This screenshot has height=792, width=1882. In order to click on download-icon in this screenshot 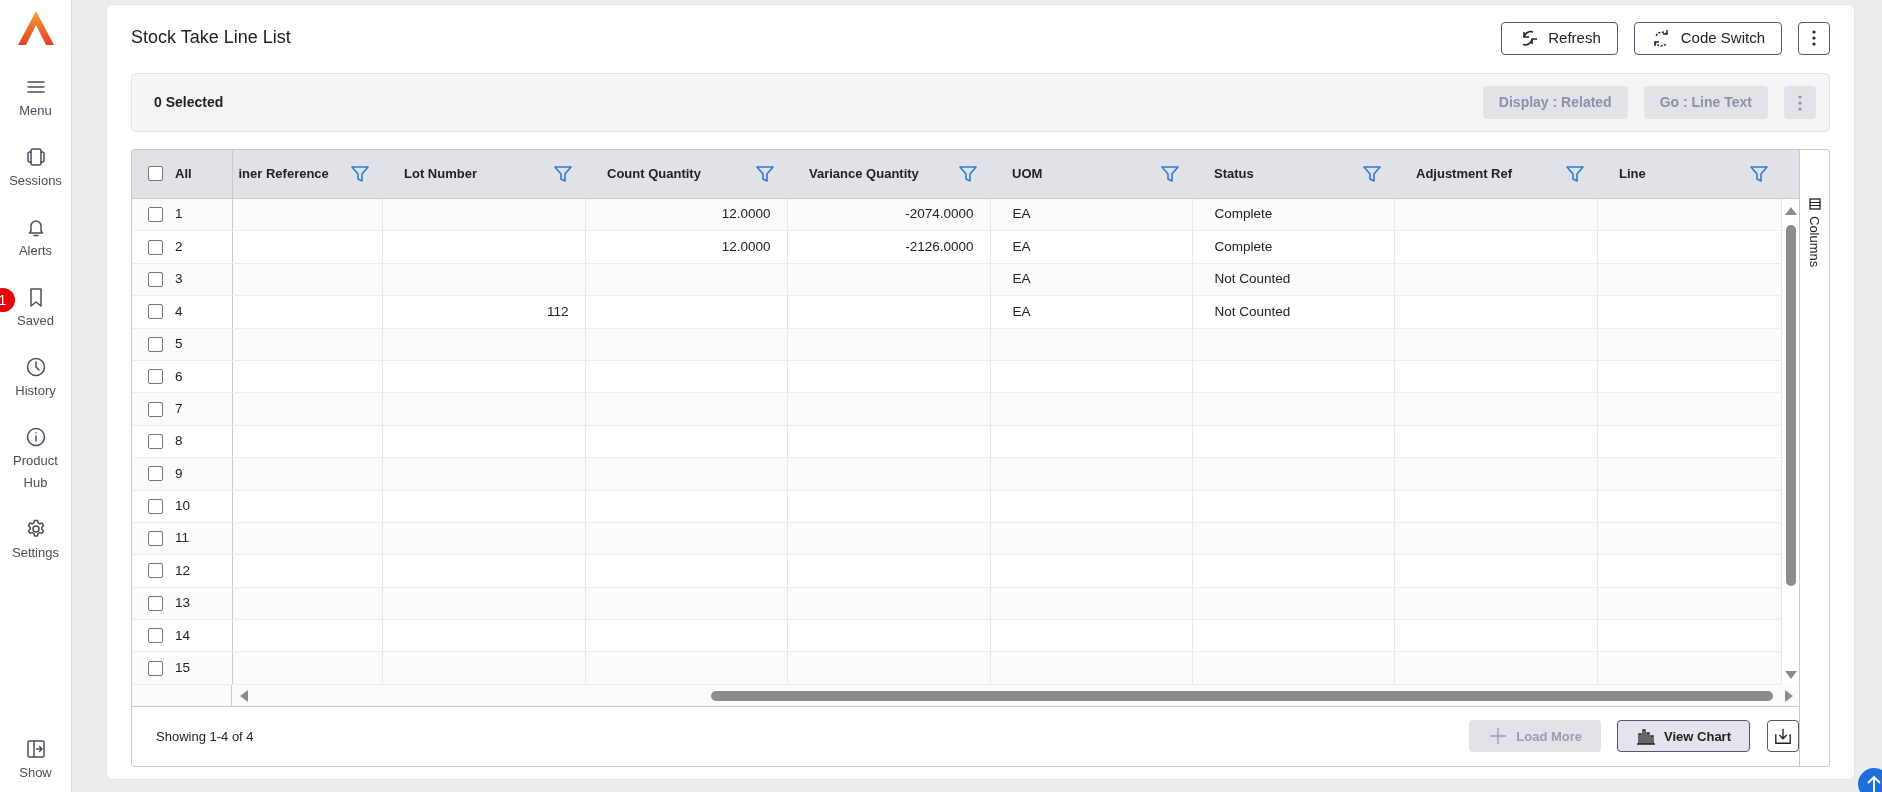, I will do `click(1783, 736)`.